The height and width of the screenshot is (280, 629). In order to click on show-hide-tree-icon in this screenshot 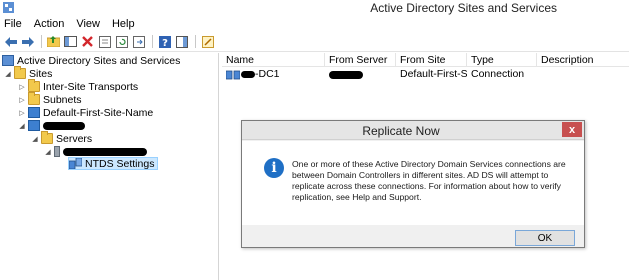, I will do `click(70, 41)`.